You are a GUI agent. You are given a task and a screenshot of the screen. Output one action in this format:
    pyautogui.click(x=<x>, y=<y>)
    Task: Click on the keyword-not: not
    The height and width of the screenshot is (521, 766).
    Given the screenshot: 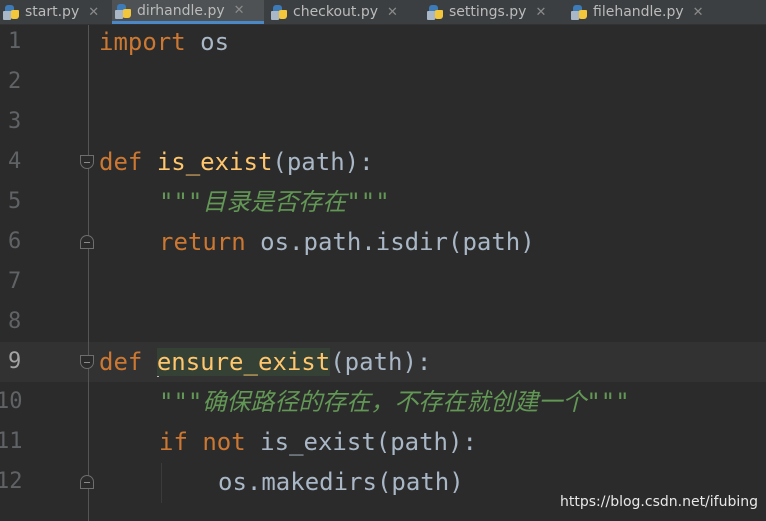 What is the action you would take?
    pyautogui.click(x=224, y=442)
    